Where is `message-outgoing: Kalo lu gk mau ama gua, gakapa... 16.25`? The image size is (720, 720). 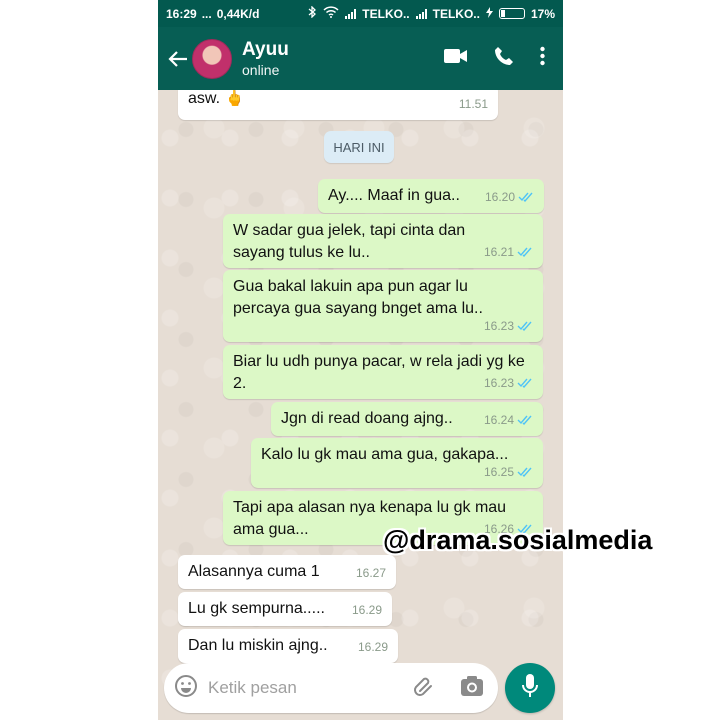 message-outgoing: Kalo lu gk mau ama gua, gakapa... 16.25 is located at coordinates (397, 463).